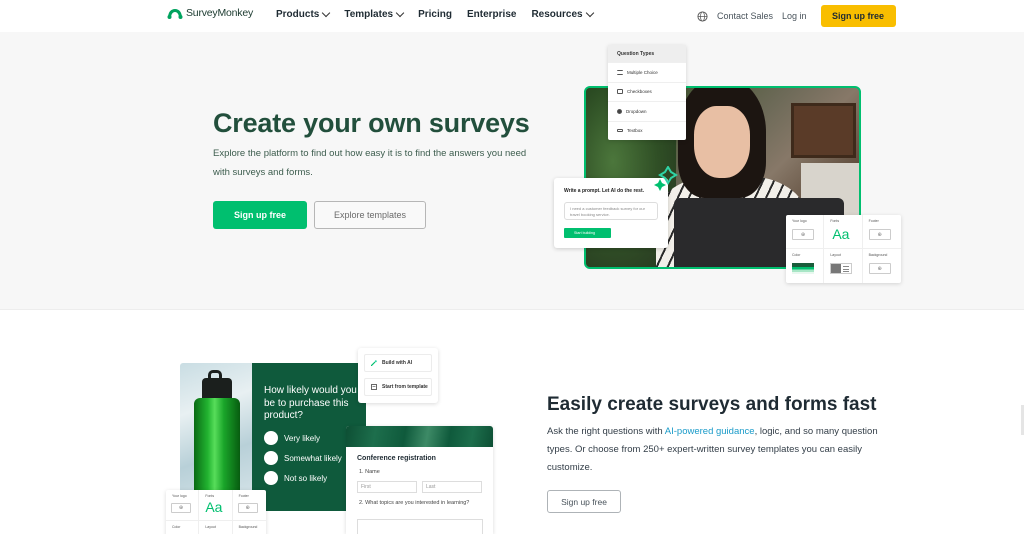 The image size is (1024, 534). I want to click on nav-resources: Resources, so click(562, 14).